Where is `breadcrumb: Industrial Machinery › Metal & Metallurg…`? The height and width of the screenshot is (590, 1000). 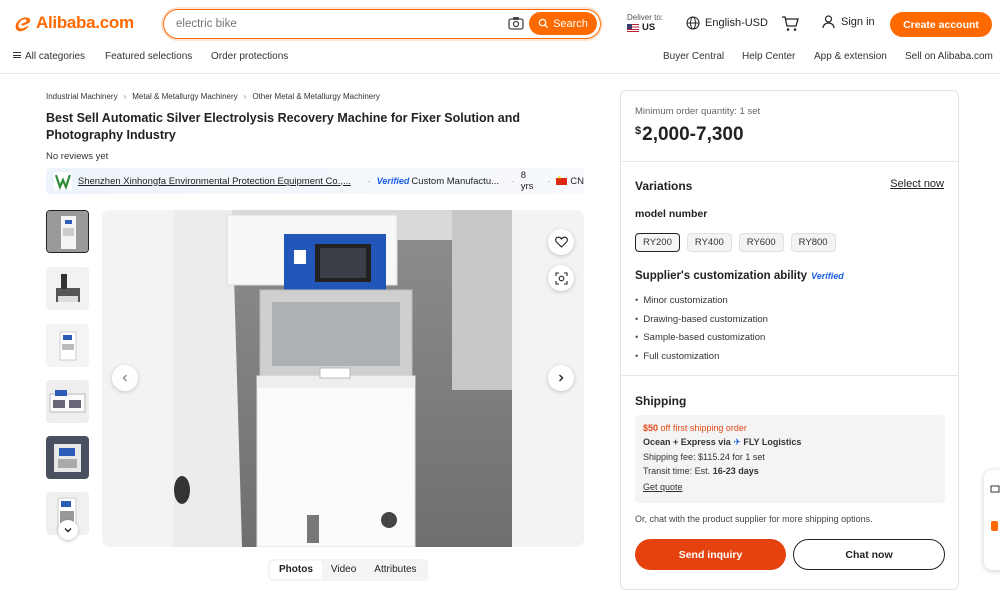 breadcrumb: Industrial Machinery › Metal & Metallurg… is located at coordinates (213, 96).